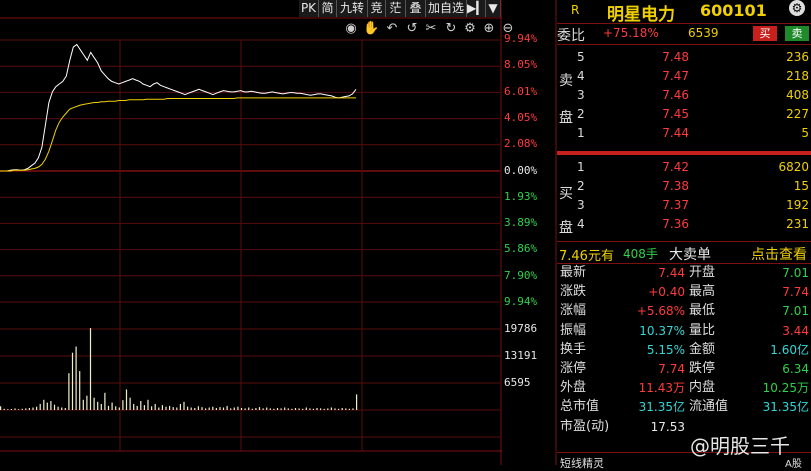  What do you see at coordinates (702, 349) in the screenshot?
I see `stat-label: 金额` at bounding box center [702, 349].